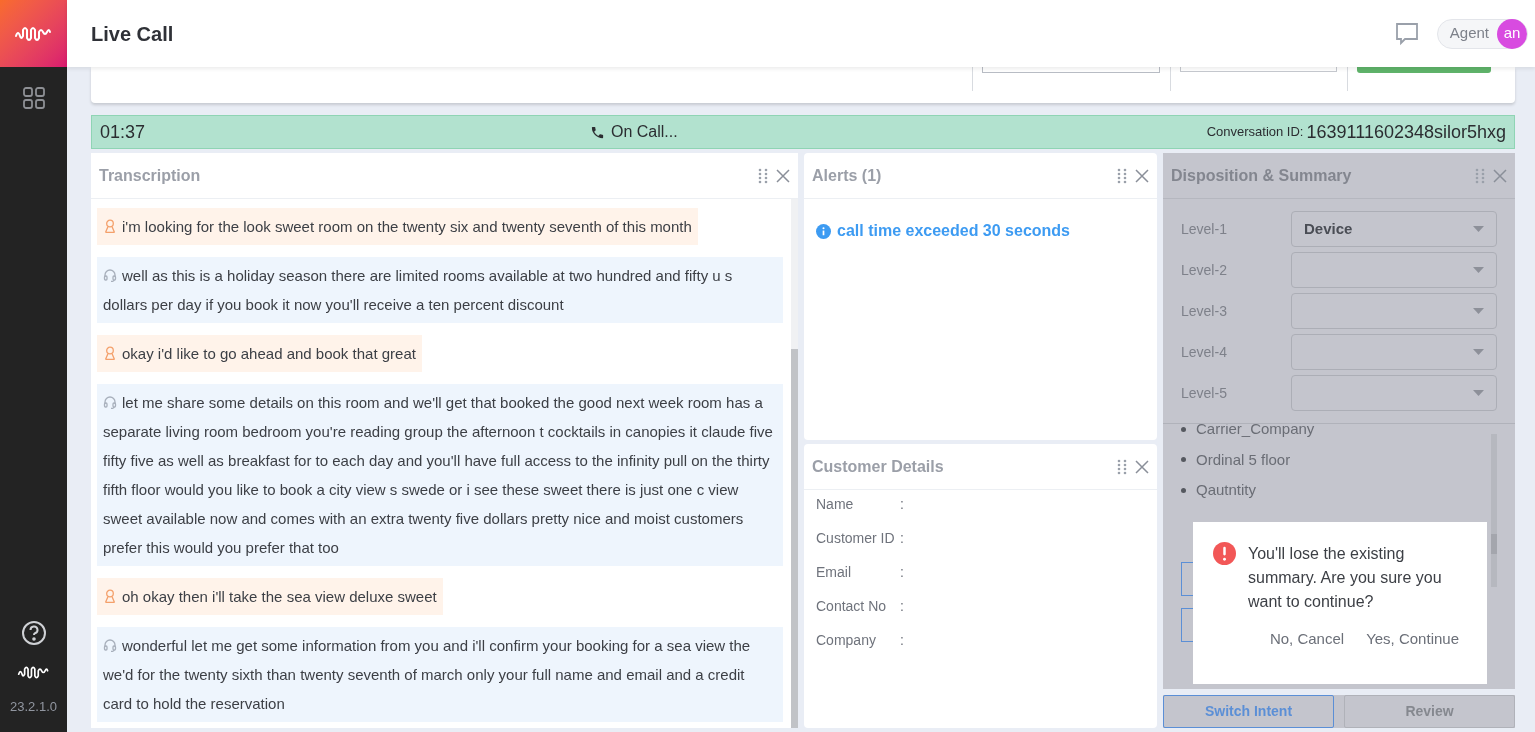 This screenshot has width=1535, height=732. Describe the element at coordinates (1345, 578) in the screenshot. I see `dialog-message: You'll lose the existing summary. Are you sure you want to continue?` at that location.